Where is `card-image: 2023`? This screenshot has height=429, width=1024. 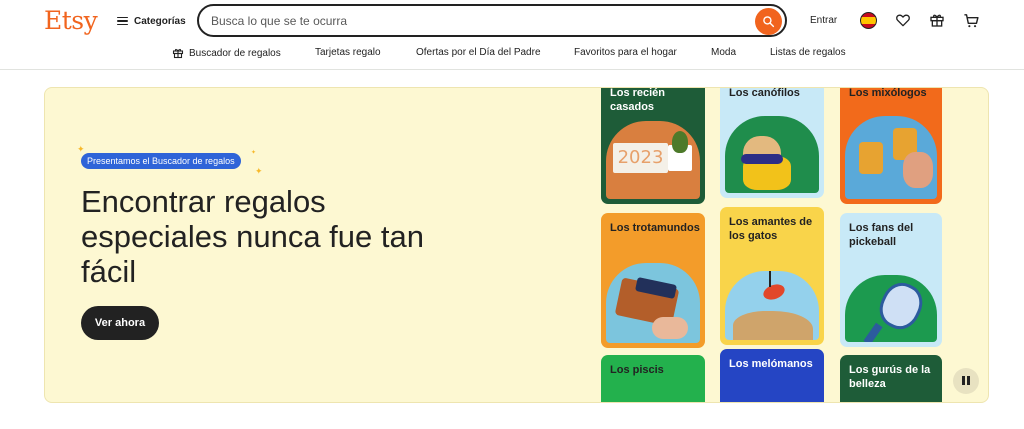 card-image: 2023 is located at coordinates (653, 160).